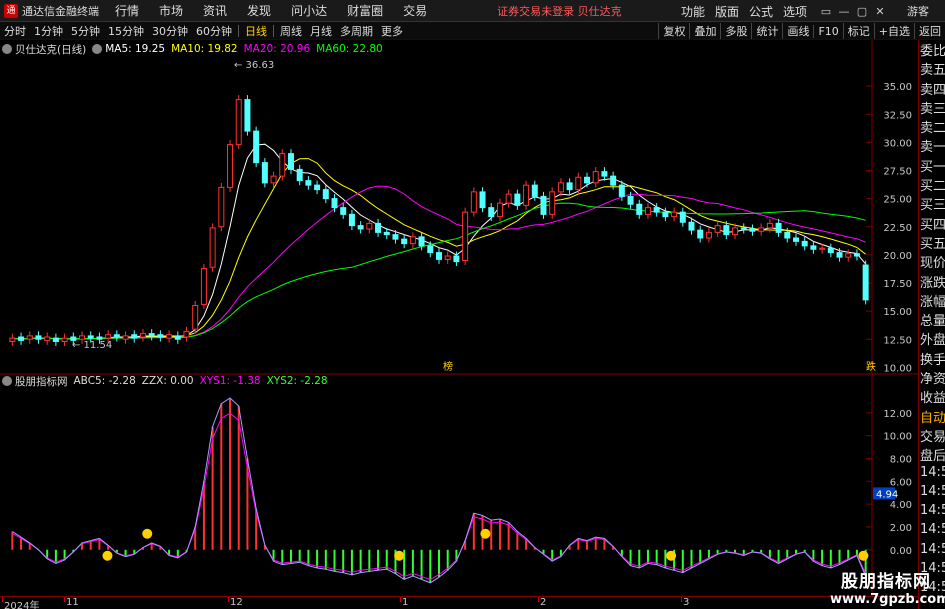 The width and height of the screenshot is (945, 609). What do you see at coordinates (215, 10) in the screenshot?
I see `menu-item: 资讯` at bounding box center [215, 10].